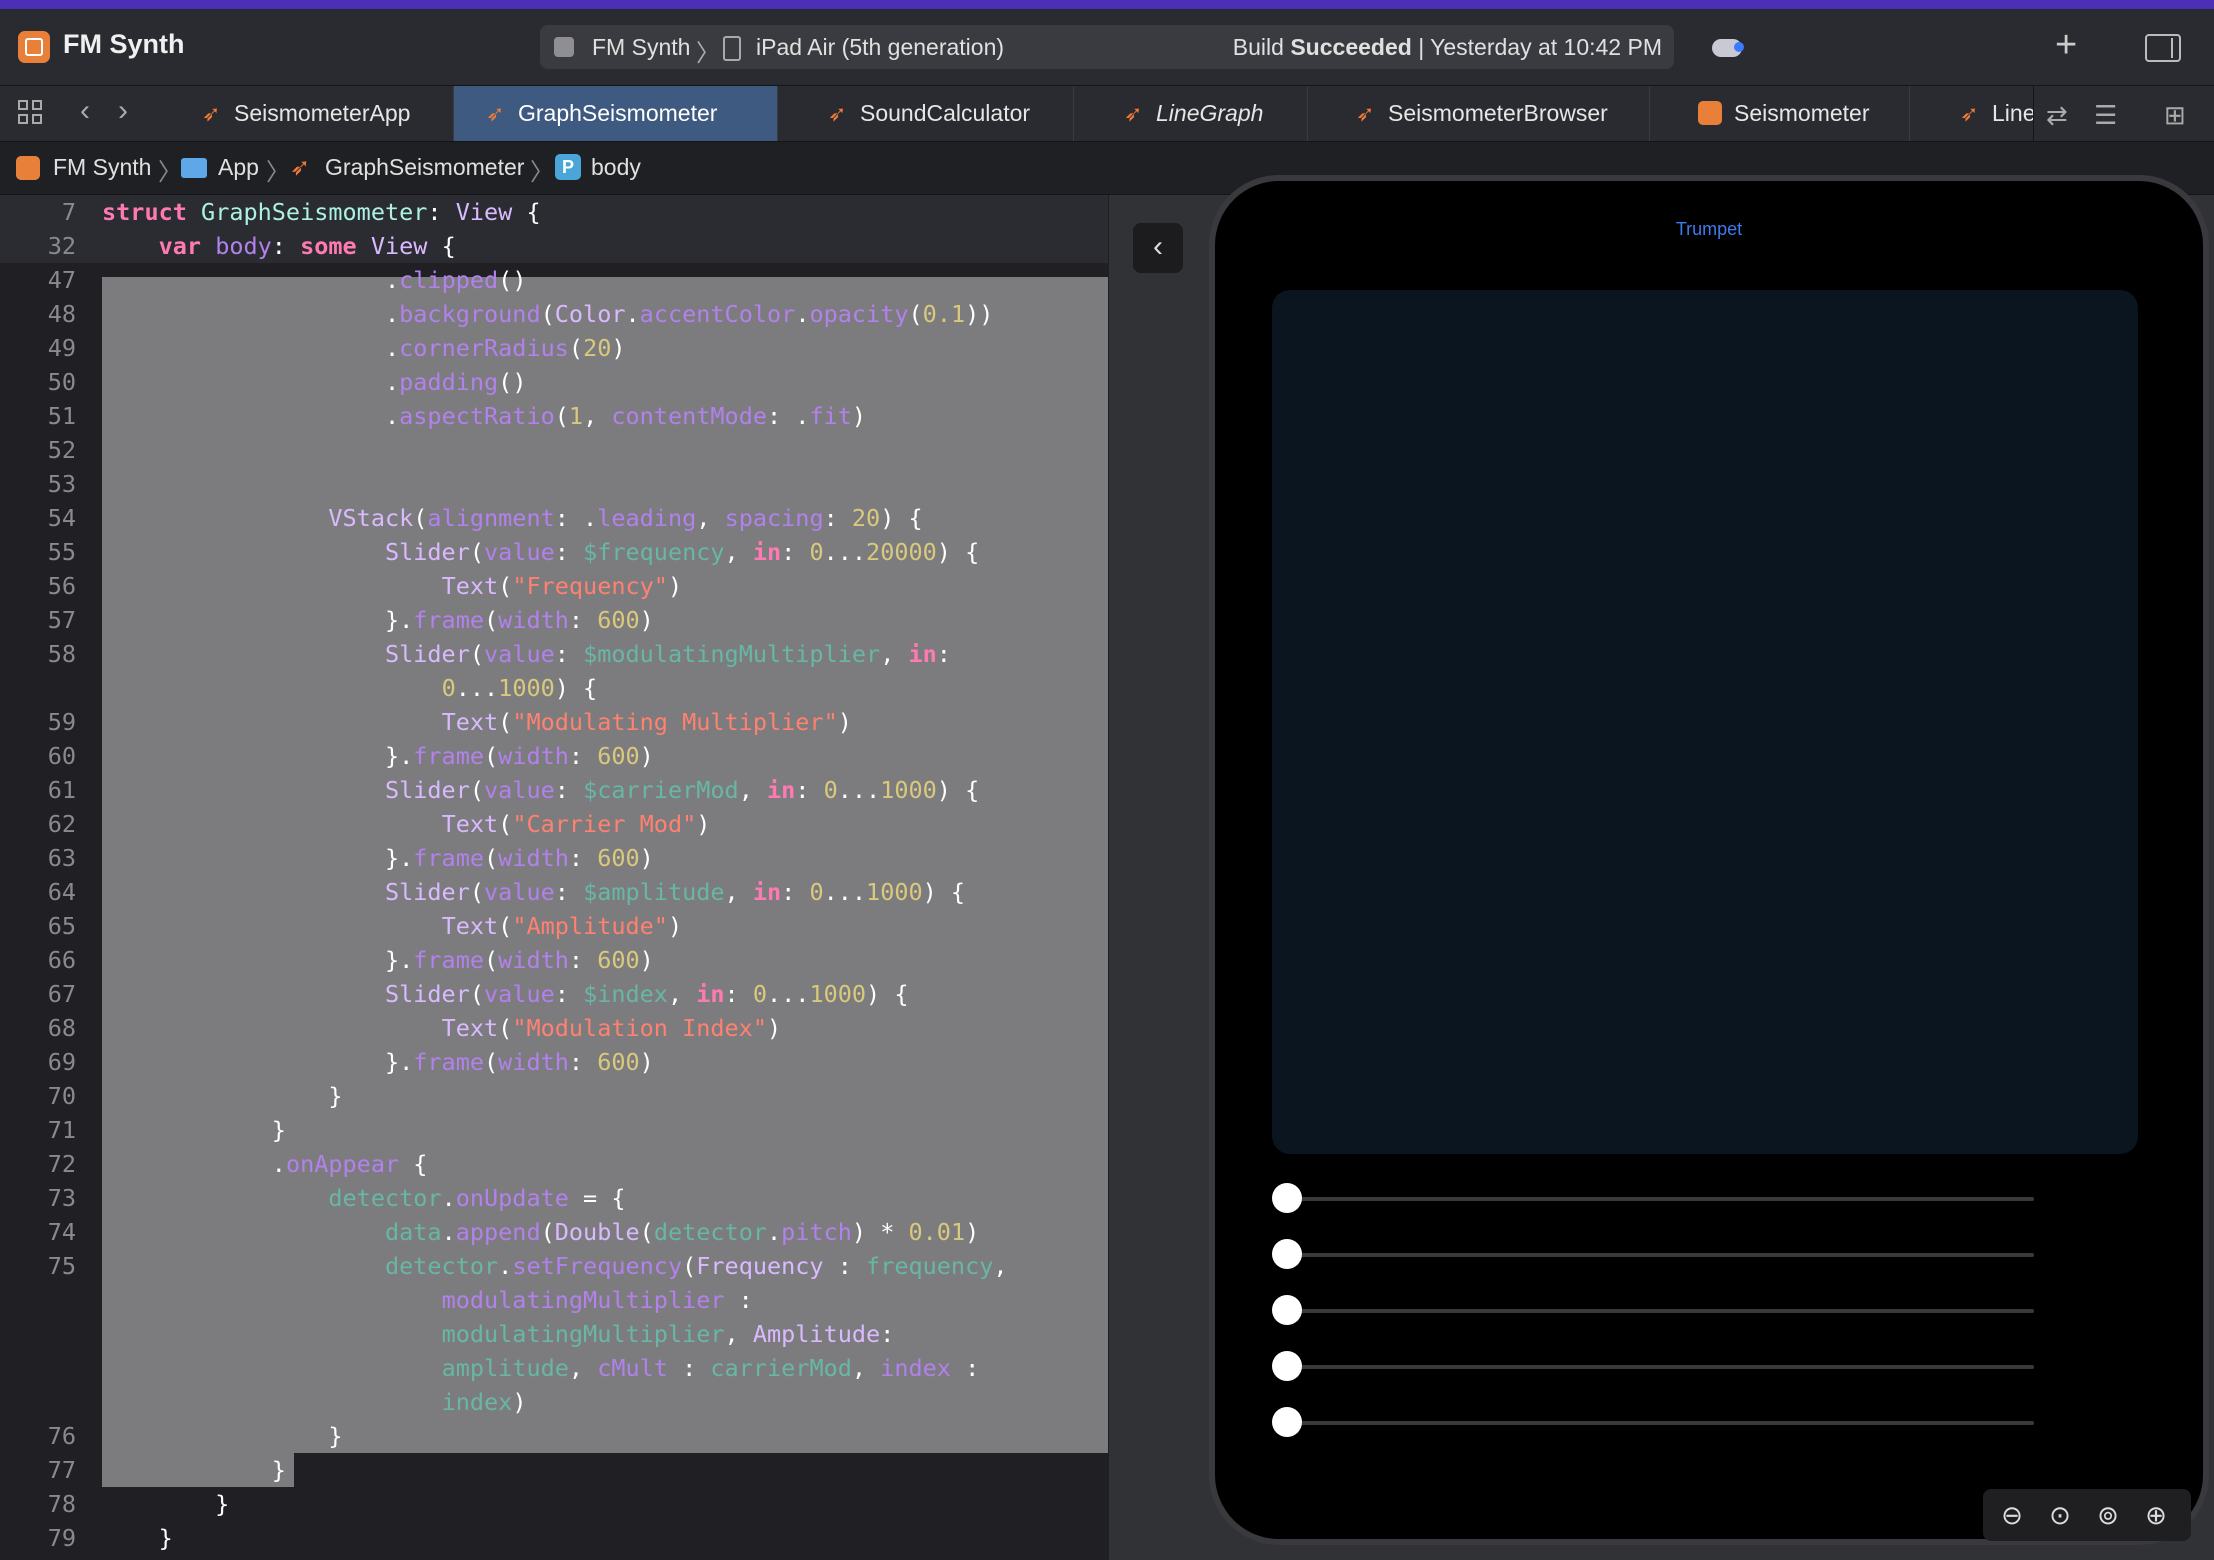 This screenshot has height=1560, width=2214. I want to click on line-number: 63, so click(61, 858).